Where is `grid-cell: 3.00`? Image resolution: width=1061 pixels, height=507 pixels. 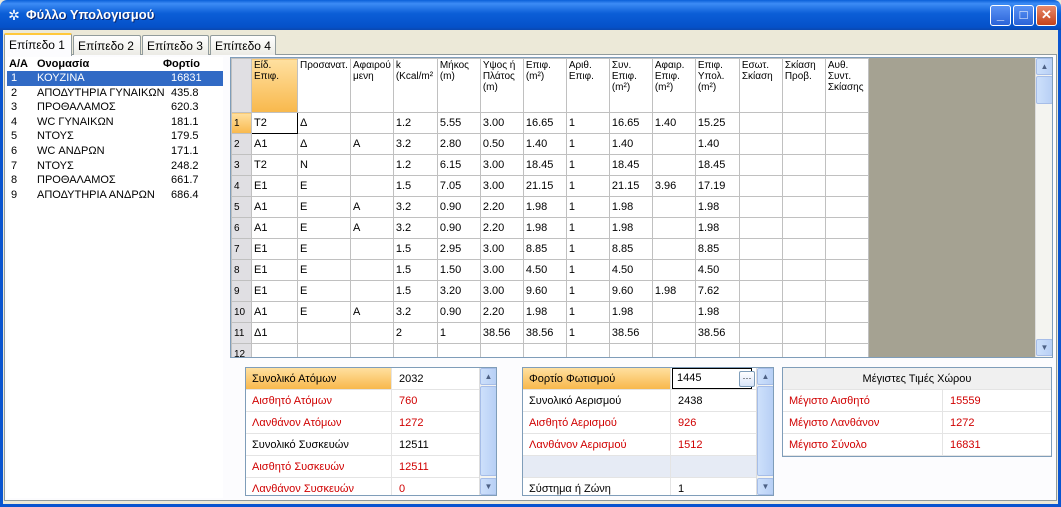 grid-cell: 3.00 is located at coordinates (501, 249).